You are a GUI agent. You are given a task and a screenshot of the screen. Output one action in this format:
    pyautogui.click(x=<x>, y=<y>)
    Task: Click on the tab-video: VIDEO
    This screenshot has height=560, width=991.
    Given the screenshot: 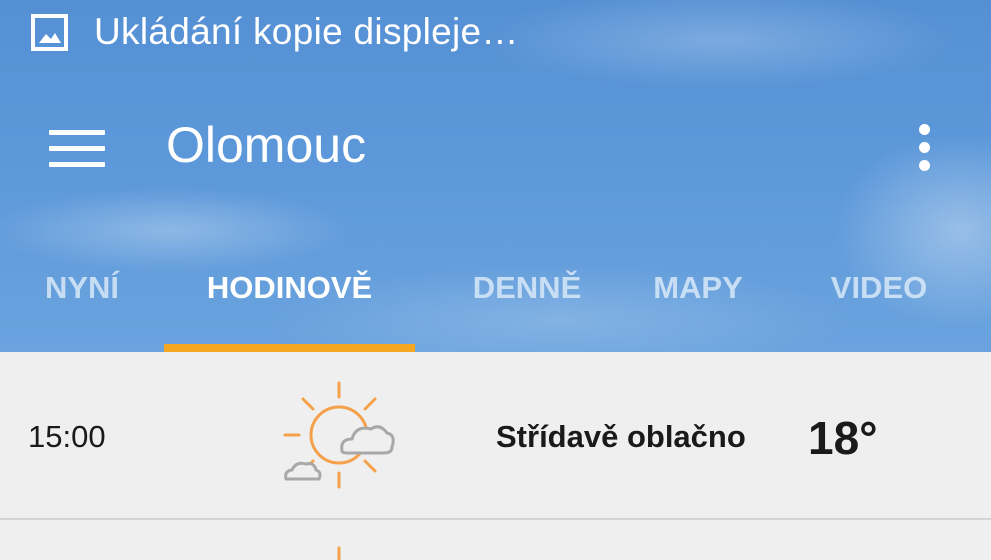 What is the action you would take?
    pyautogui.click(x=874, y=304)
    